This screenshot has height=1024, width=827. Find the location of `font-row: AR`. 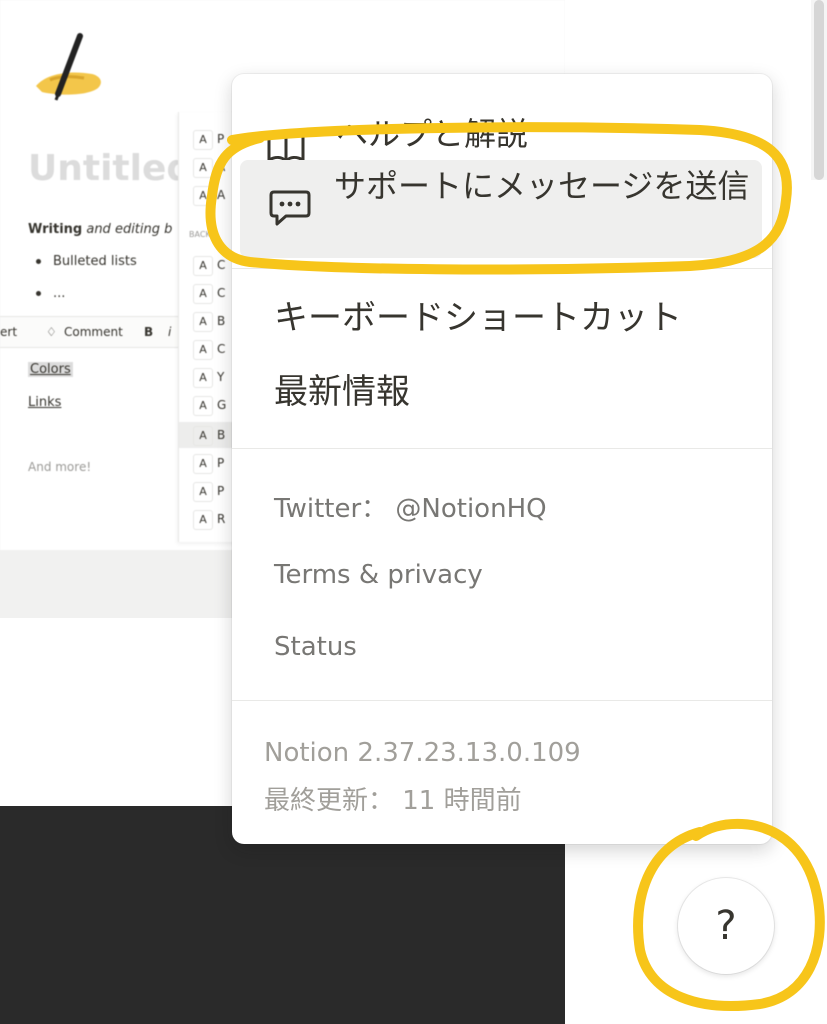

font-row: AR is located at coordinates (209, 520).